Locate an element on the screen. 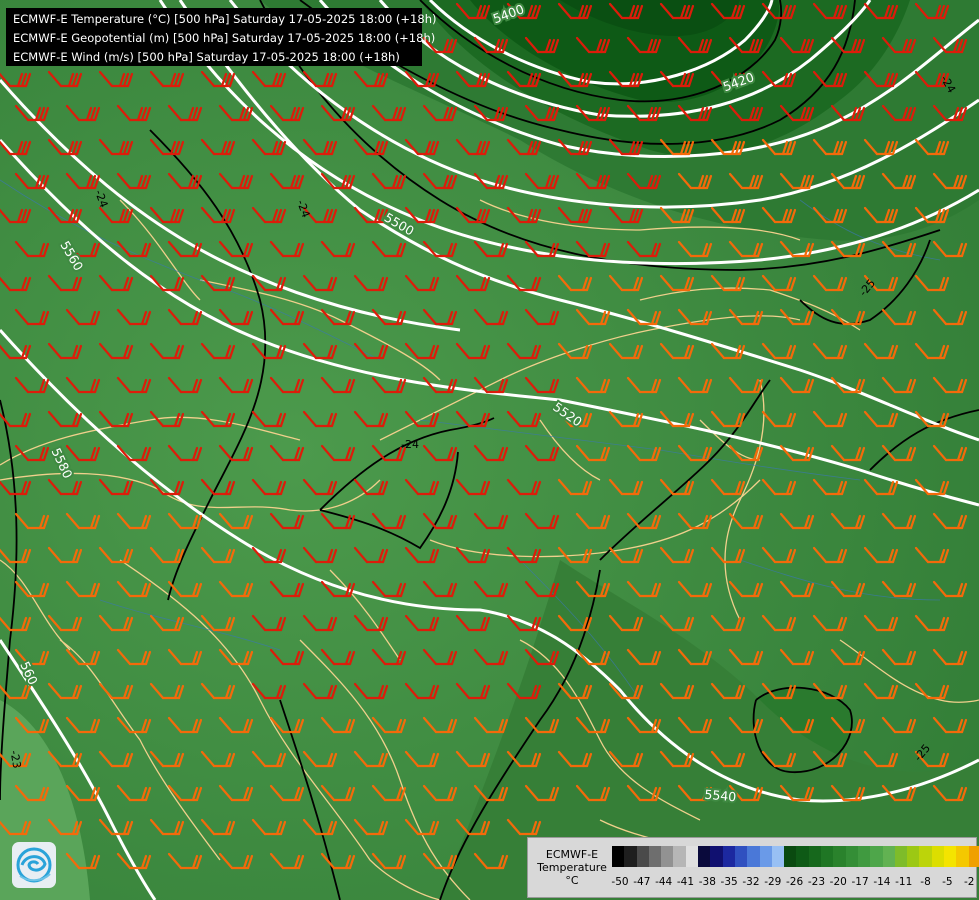  geopotential-label: 5540 is located at coordinates (720, 796).